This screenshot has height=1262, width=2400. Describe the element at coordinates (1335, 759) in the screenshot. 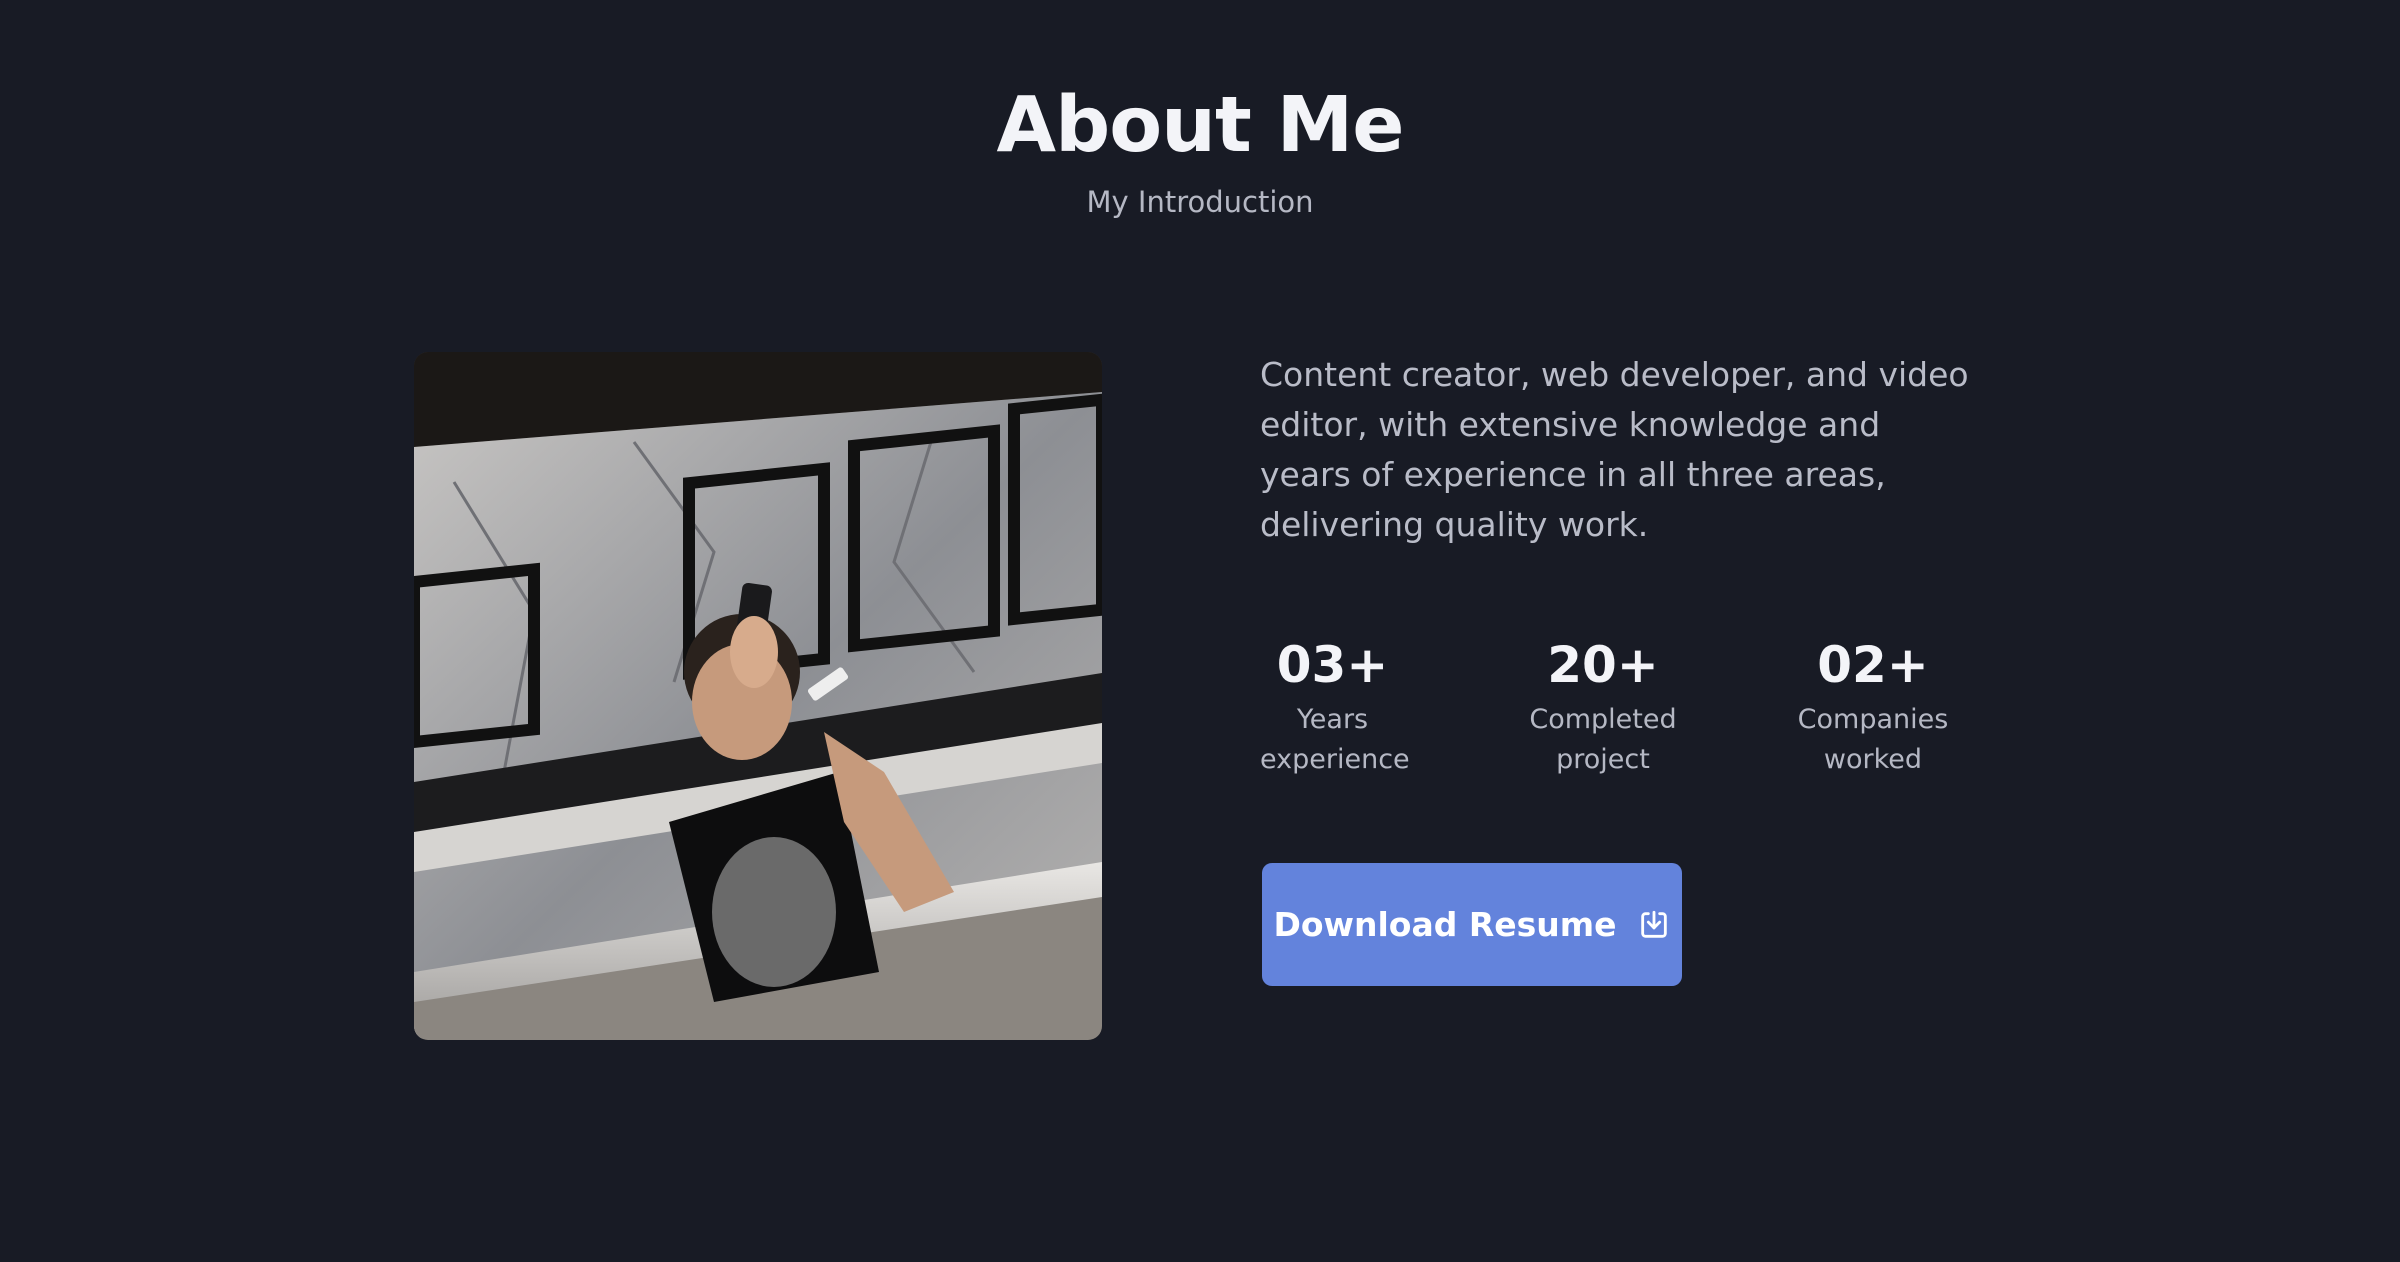

I see `stat-label-line: experience` at that location.